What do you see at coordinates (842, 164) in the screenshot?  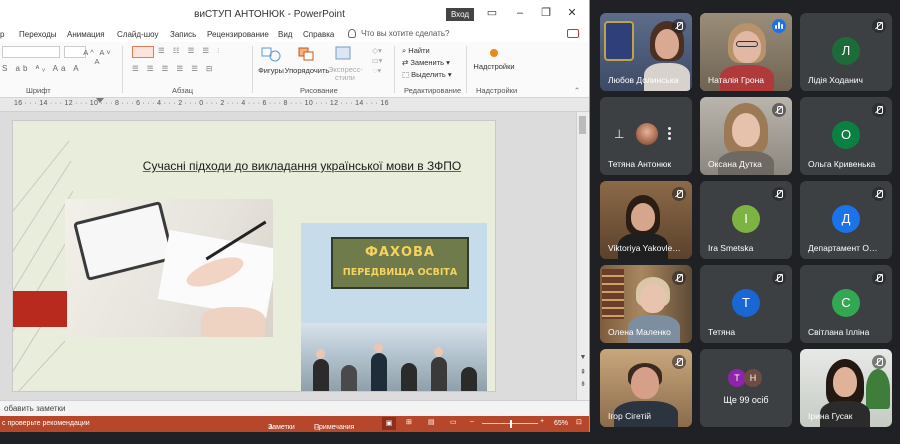 I see `participant-name: Ольга Кривенька` at bounding box center [842, 164].